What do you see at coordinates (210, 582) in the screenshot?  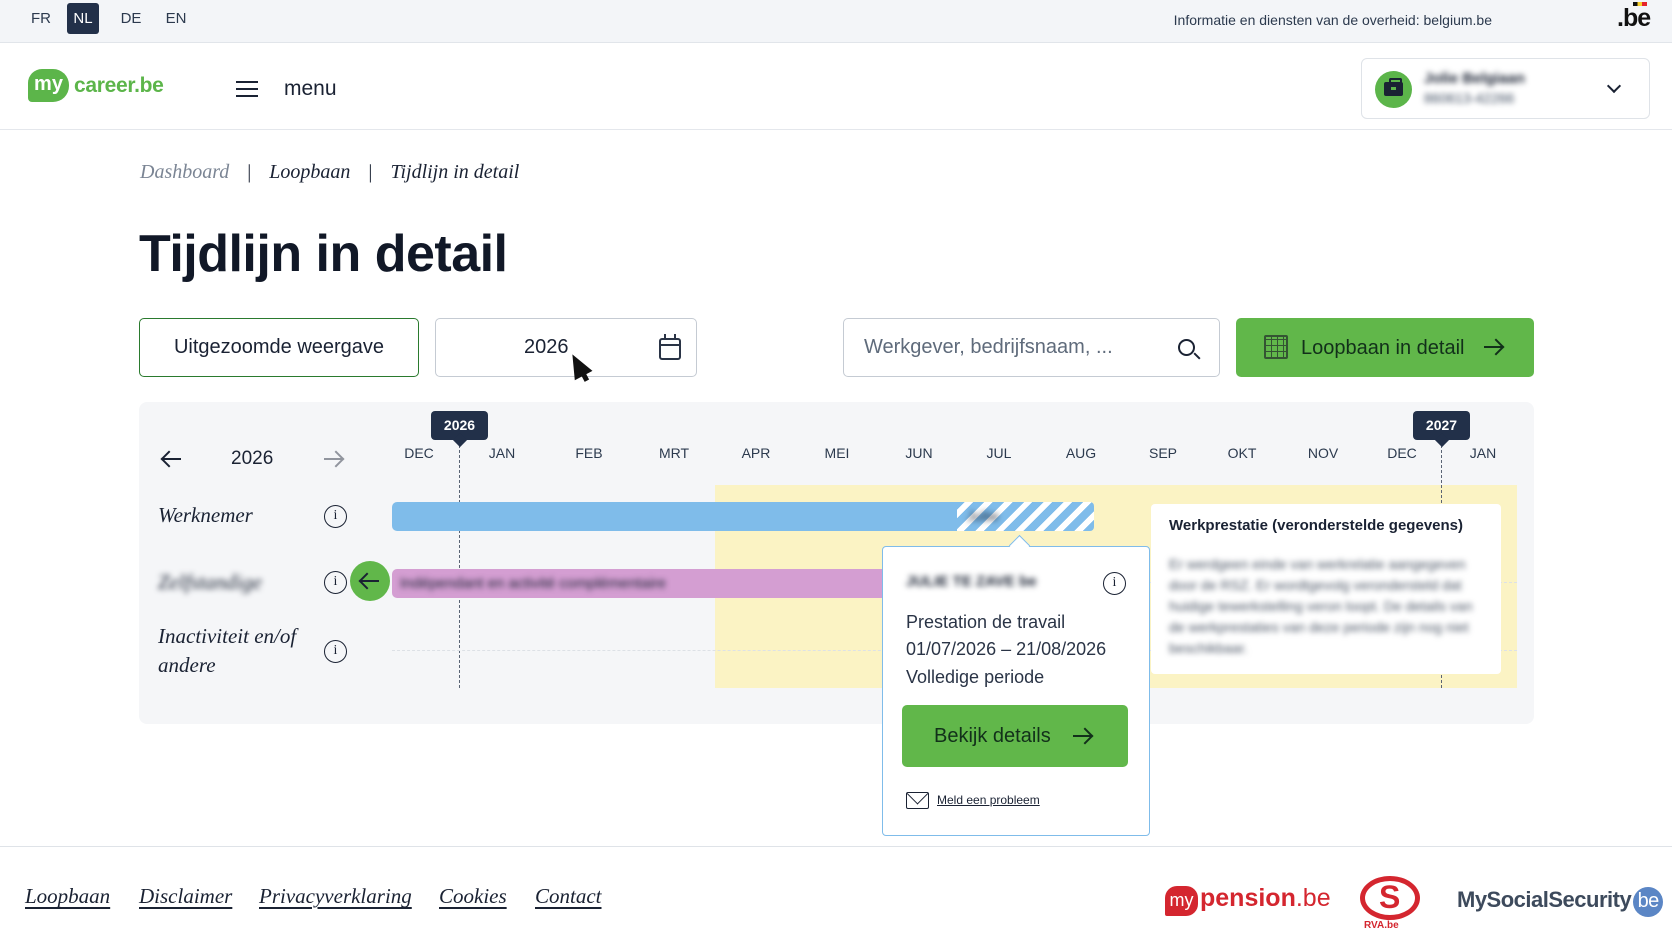 I see `row-label-zelfstandige: Zelfstandige` at bounding box center [210, 582].